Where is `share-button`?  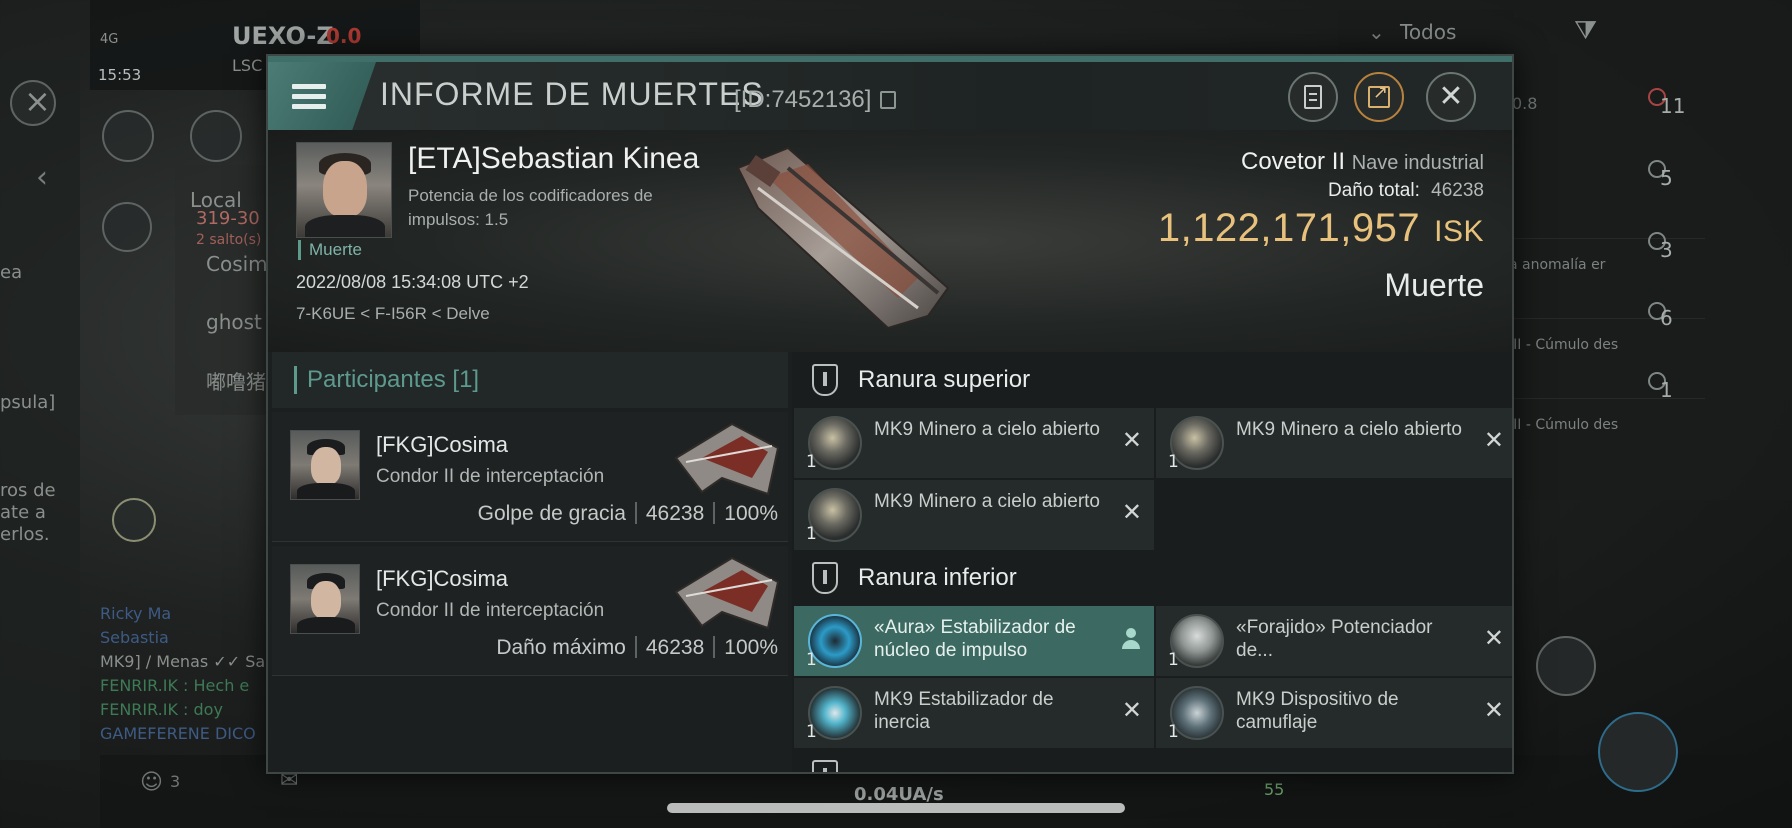
share-button is located at coordinates (1379, 97).